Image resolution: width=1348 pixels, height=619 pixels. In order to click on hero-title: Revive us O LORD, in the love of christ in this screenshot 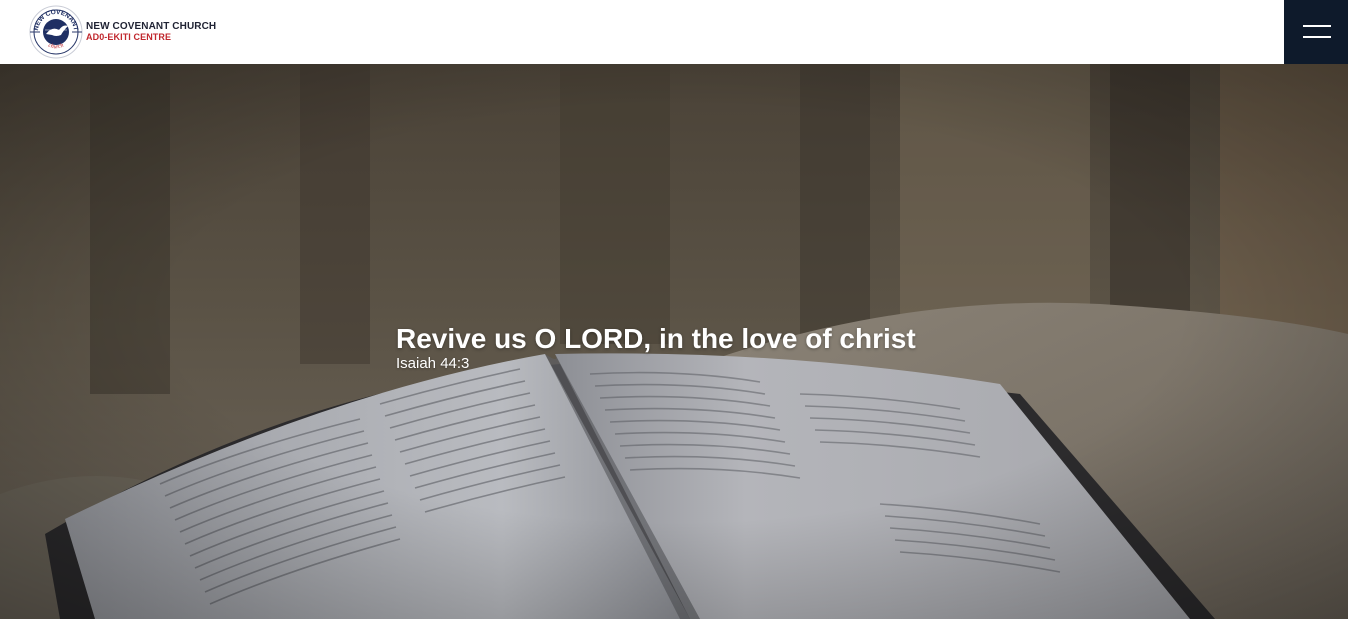, I will do `click(656, 338)`.